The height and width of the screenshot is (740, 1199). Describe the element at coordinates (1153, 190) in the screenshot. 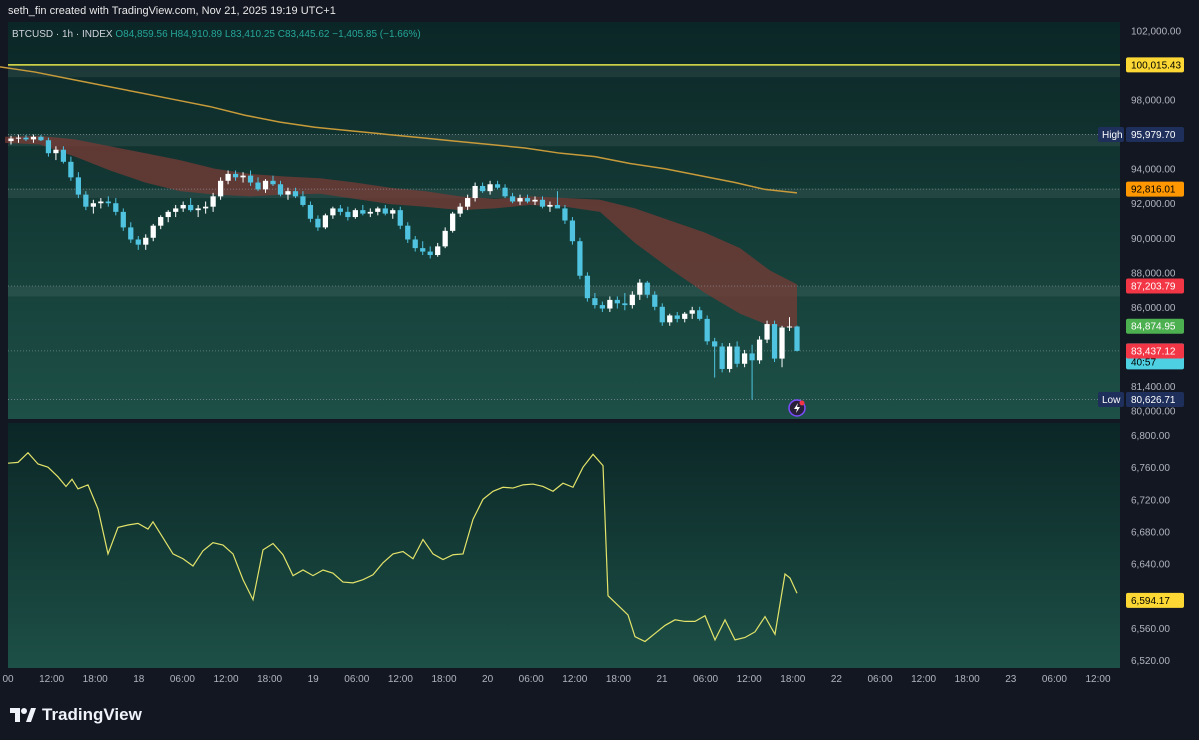

I see `price-label-text: 92,816.01` at that location.